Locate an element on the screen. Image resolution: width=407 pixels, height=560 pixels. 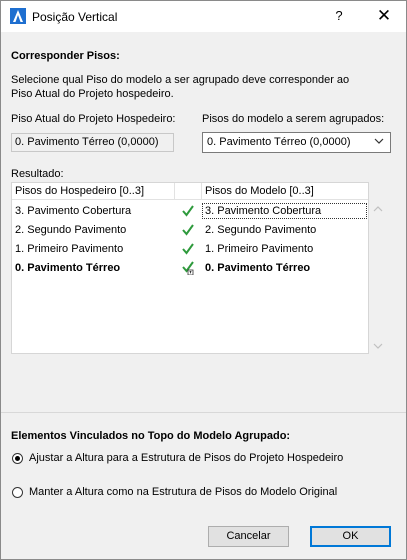
radio-adjust-height is located at coordinates (17, 458).